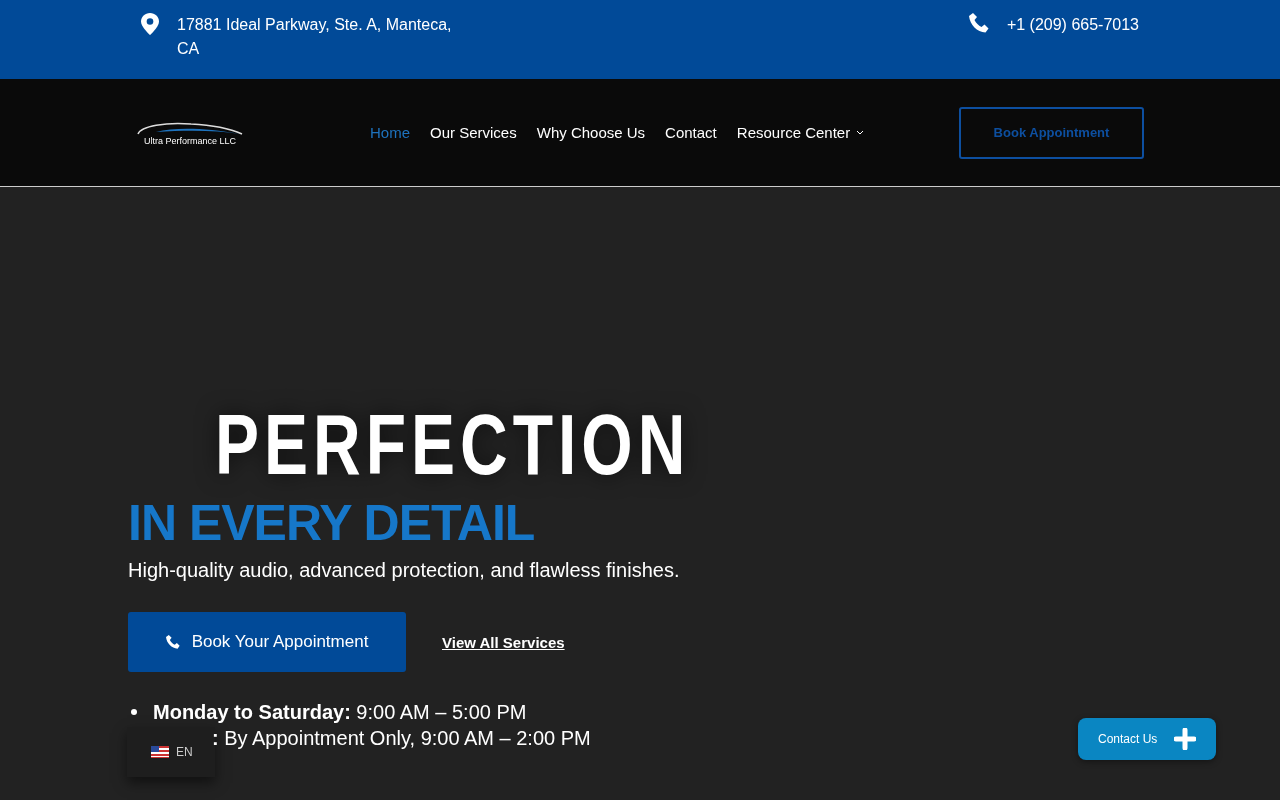  What do you see at coordinates (134, 712) in the screenshot?
I see `bullet-icon` at bounding box center [134, 712].